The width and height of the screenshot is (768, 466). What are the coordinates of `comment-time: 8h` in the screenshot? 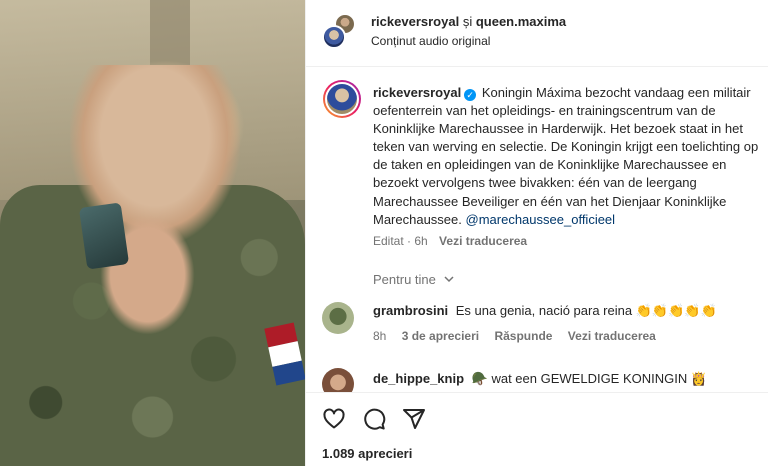 It's located at (380, 336).